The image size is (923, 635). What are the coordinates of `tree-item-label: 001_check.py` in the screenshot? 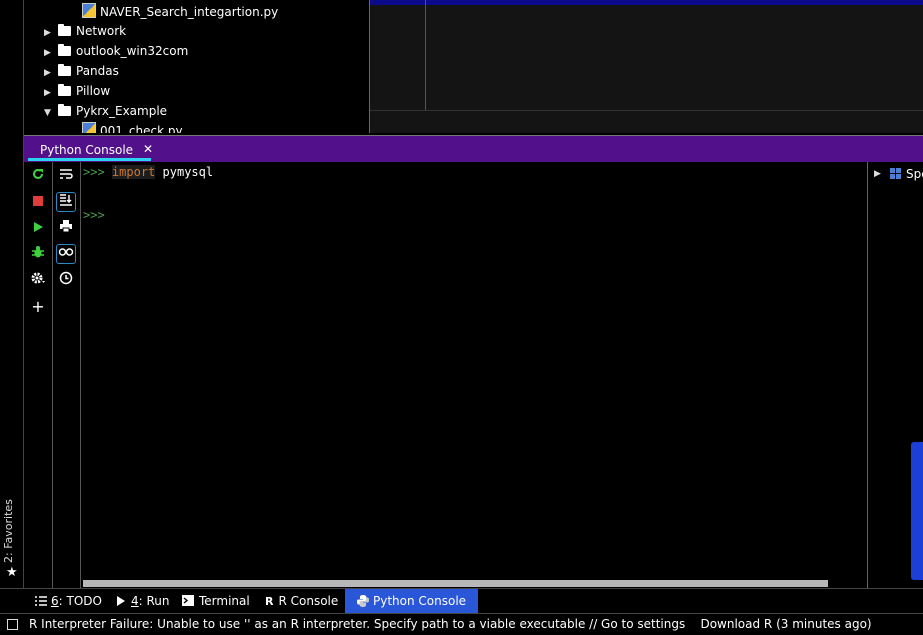 It's located at (141, 128).